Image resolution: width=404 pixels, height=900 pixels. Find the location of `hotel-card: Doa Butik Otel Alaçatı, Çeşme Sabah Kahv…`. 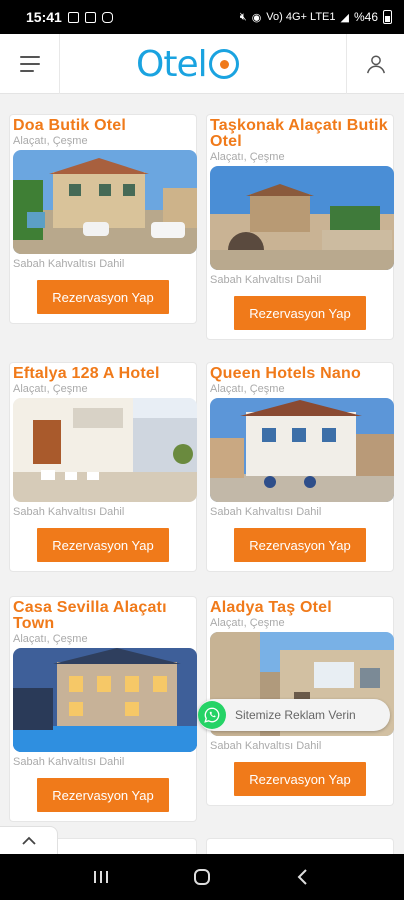

hotel-card: Doa Butik Otel Alaçatı, Çeşme Sabah Kahv… is located at coordinates (103, 219).